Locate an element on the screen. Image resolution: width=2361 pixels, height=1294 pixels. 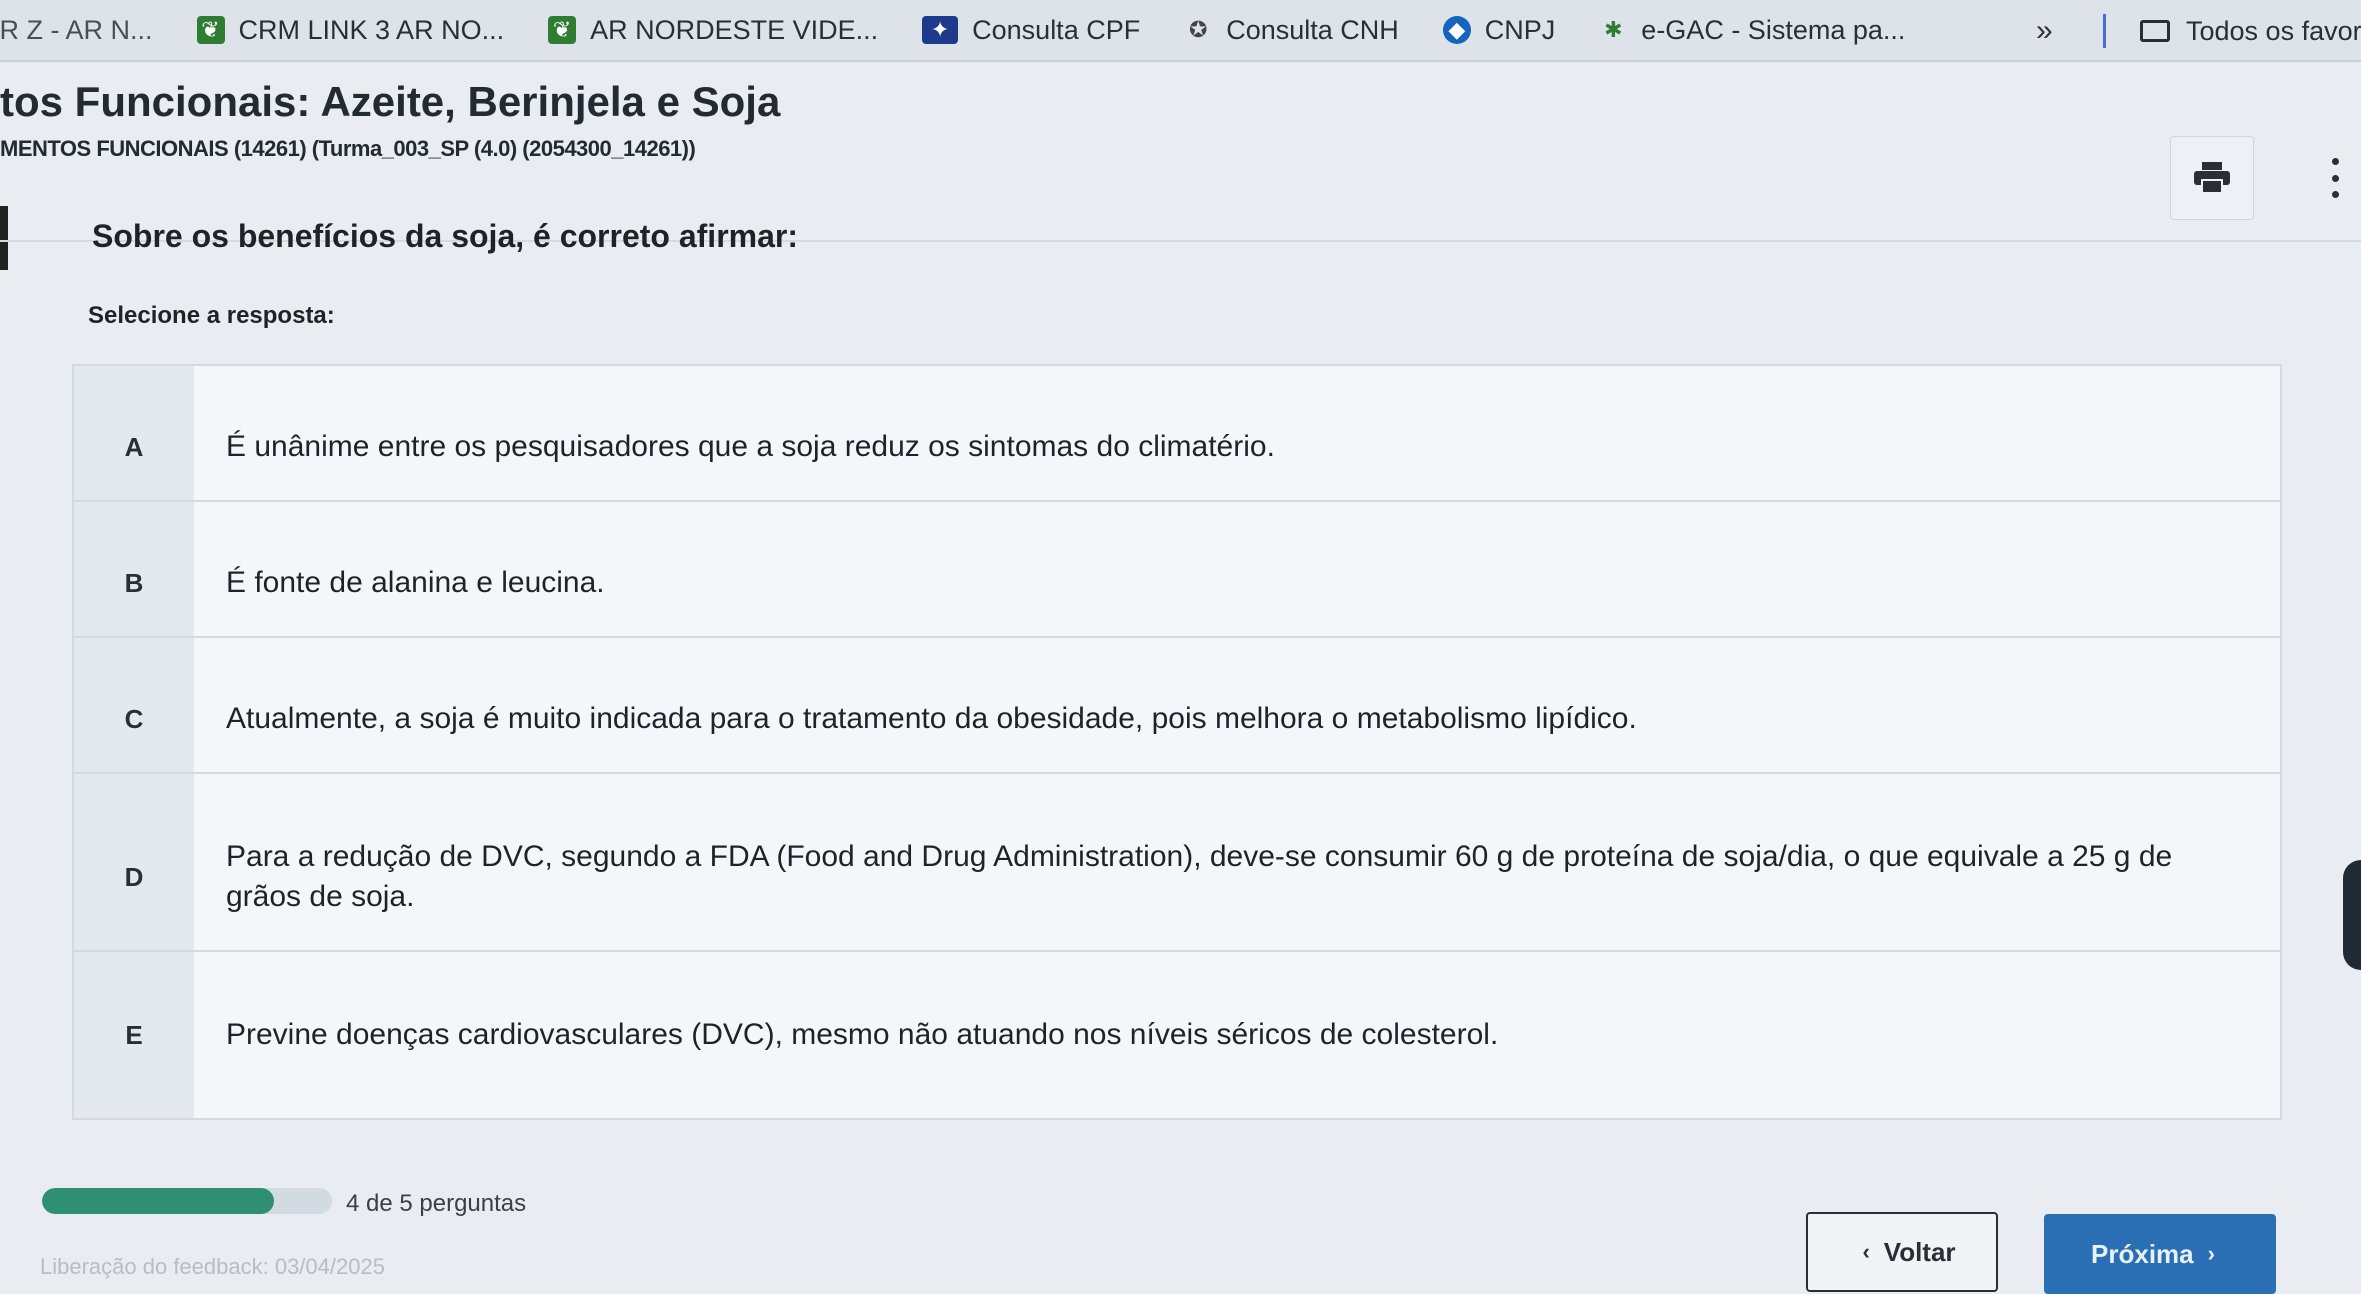
bookmark-item: ✦ Consulta CPF is located at coordinates (1031, 30).